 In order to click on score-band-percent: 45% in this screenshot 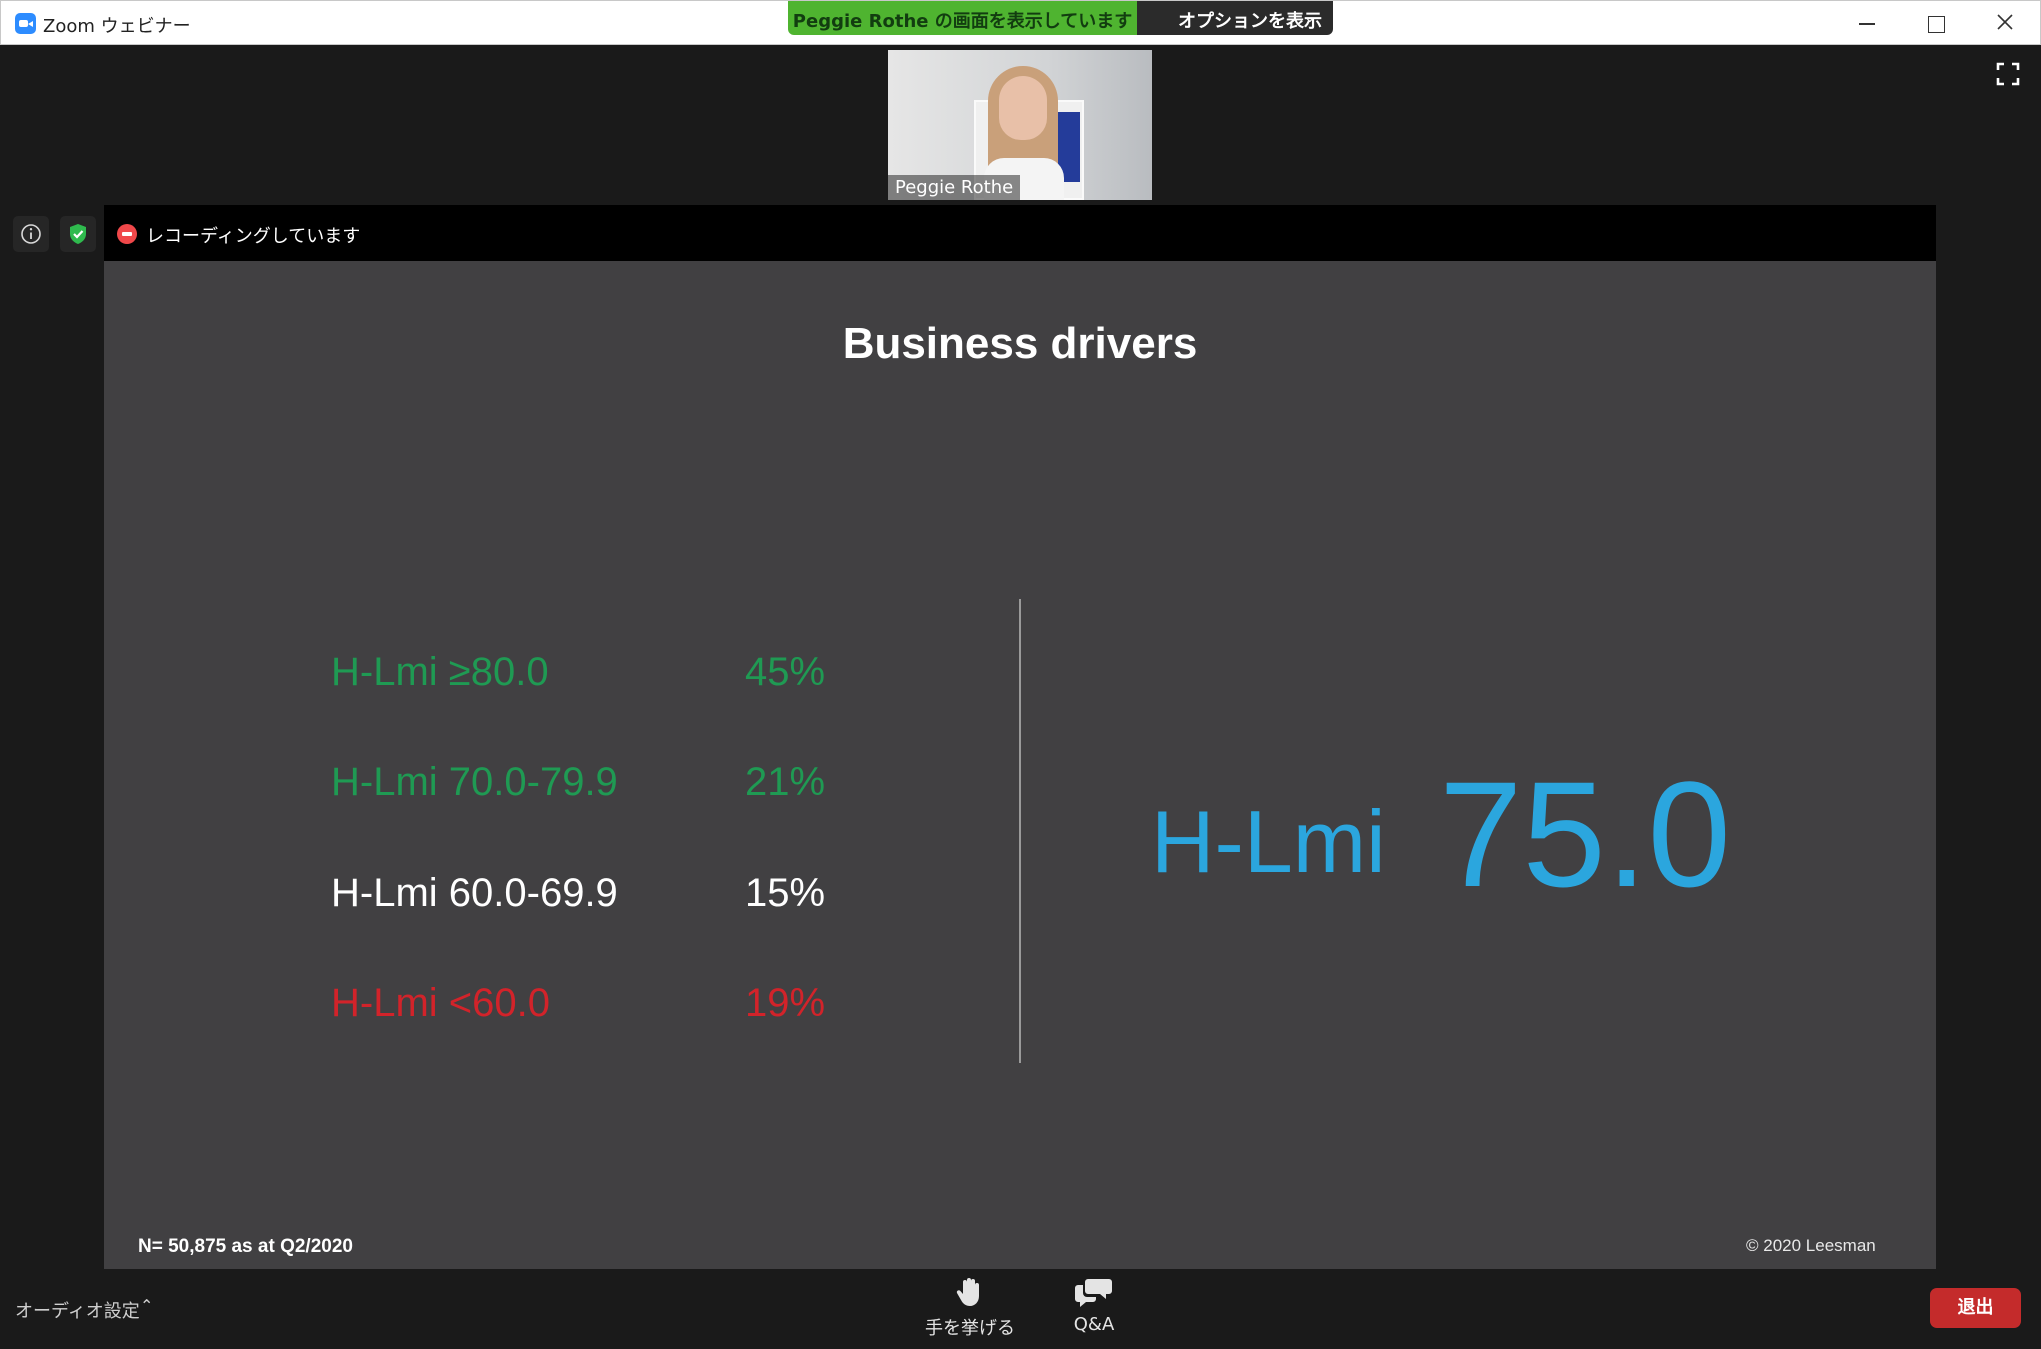, I will do `click(785, 672)`.